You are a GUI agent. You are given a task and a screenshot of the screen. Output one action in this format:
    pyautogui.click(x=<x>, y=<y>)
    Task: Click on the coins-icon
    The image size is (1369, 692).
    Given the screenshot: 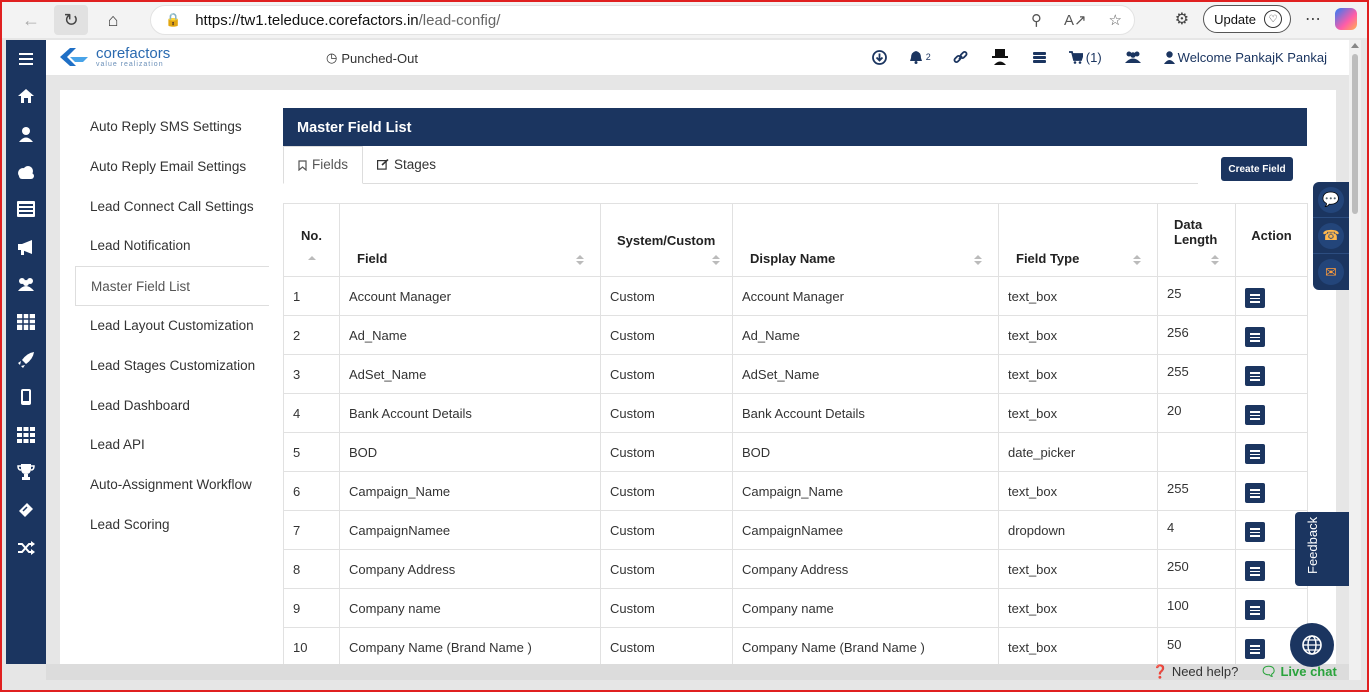 What is the action you would take?
    pyautogui.click(x=1039, y=57)
    